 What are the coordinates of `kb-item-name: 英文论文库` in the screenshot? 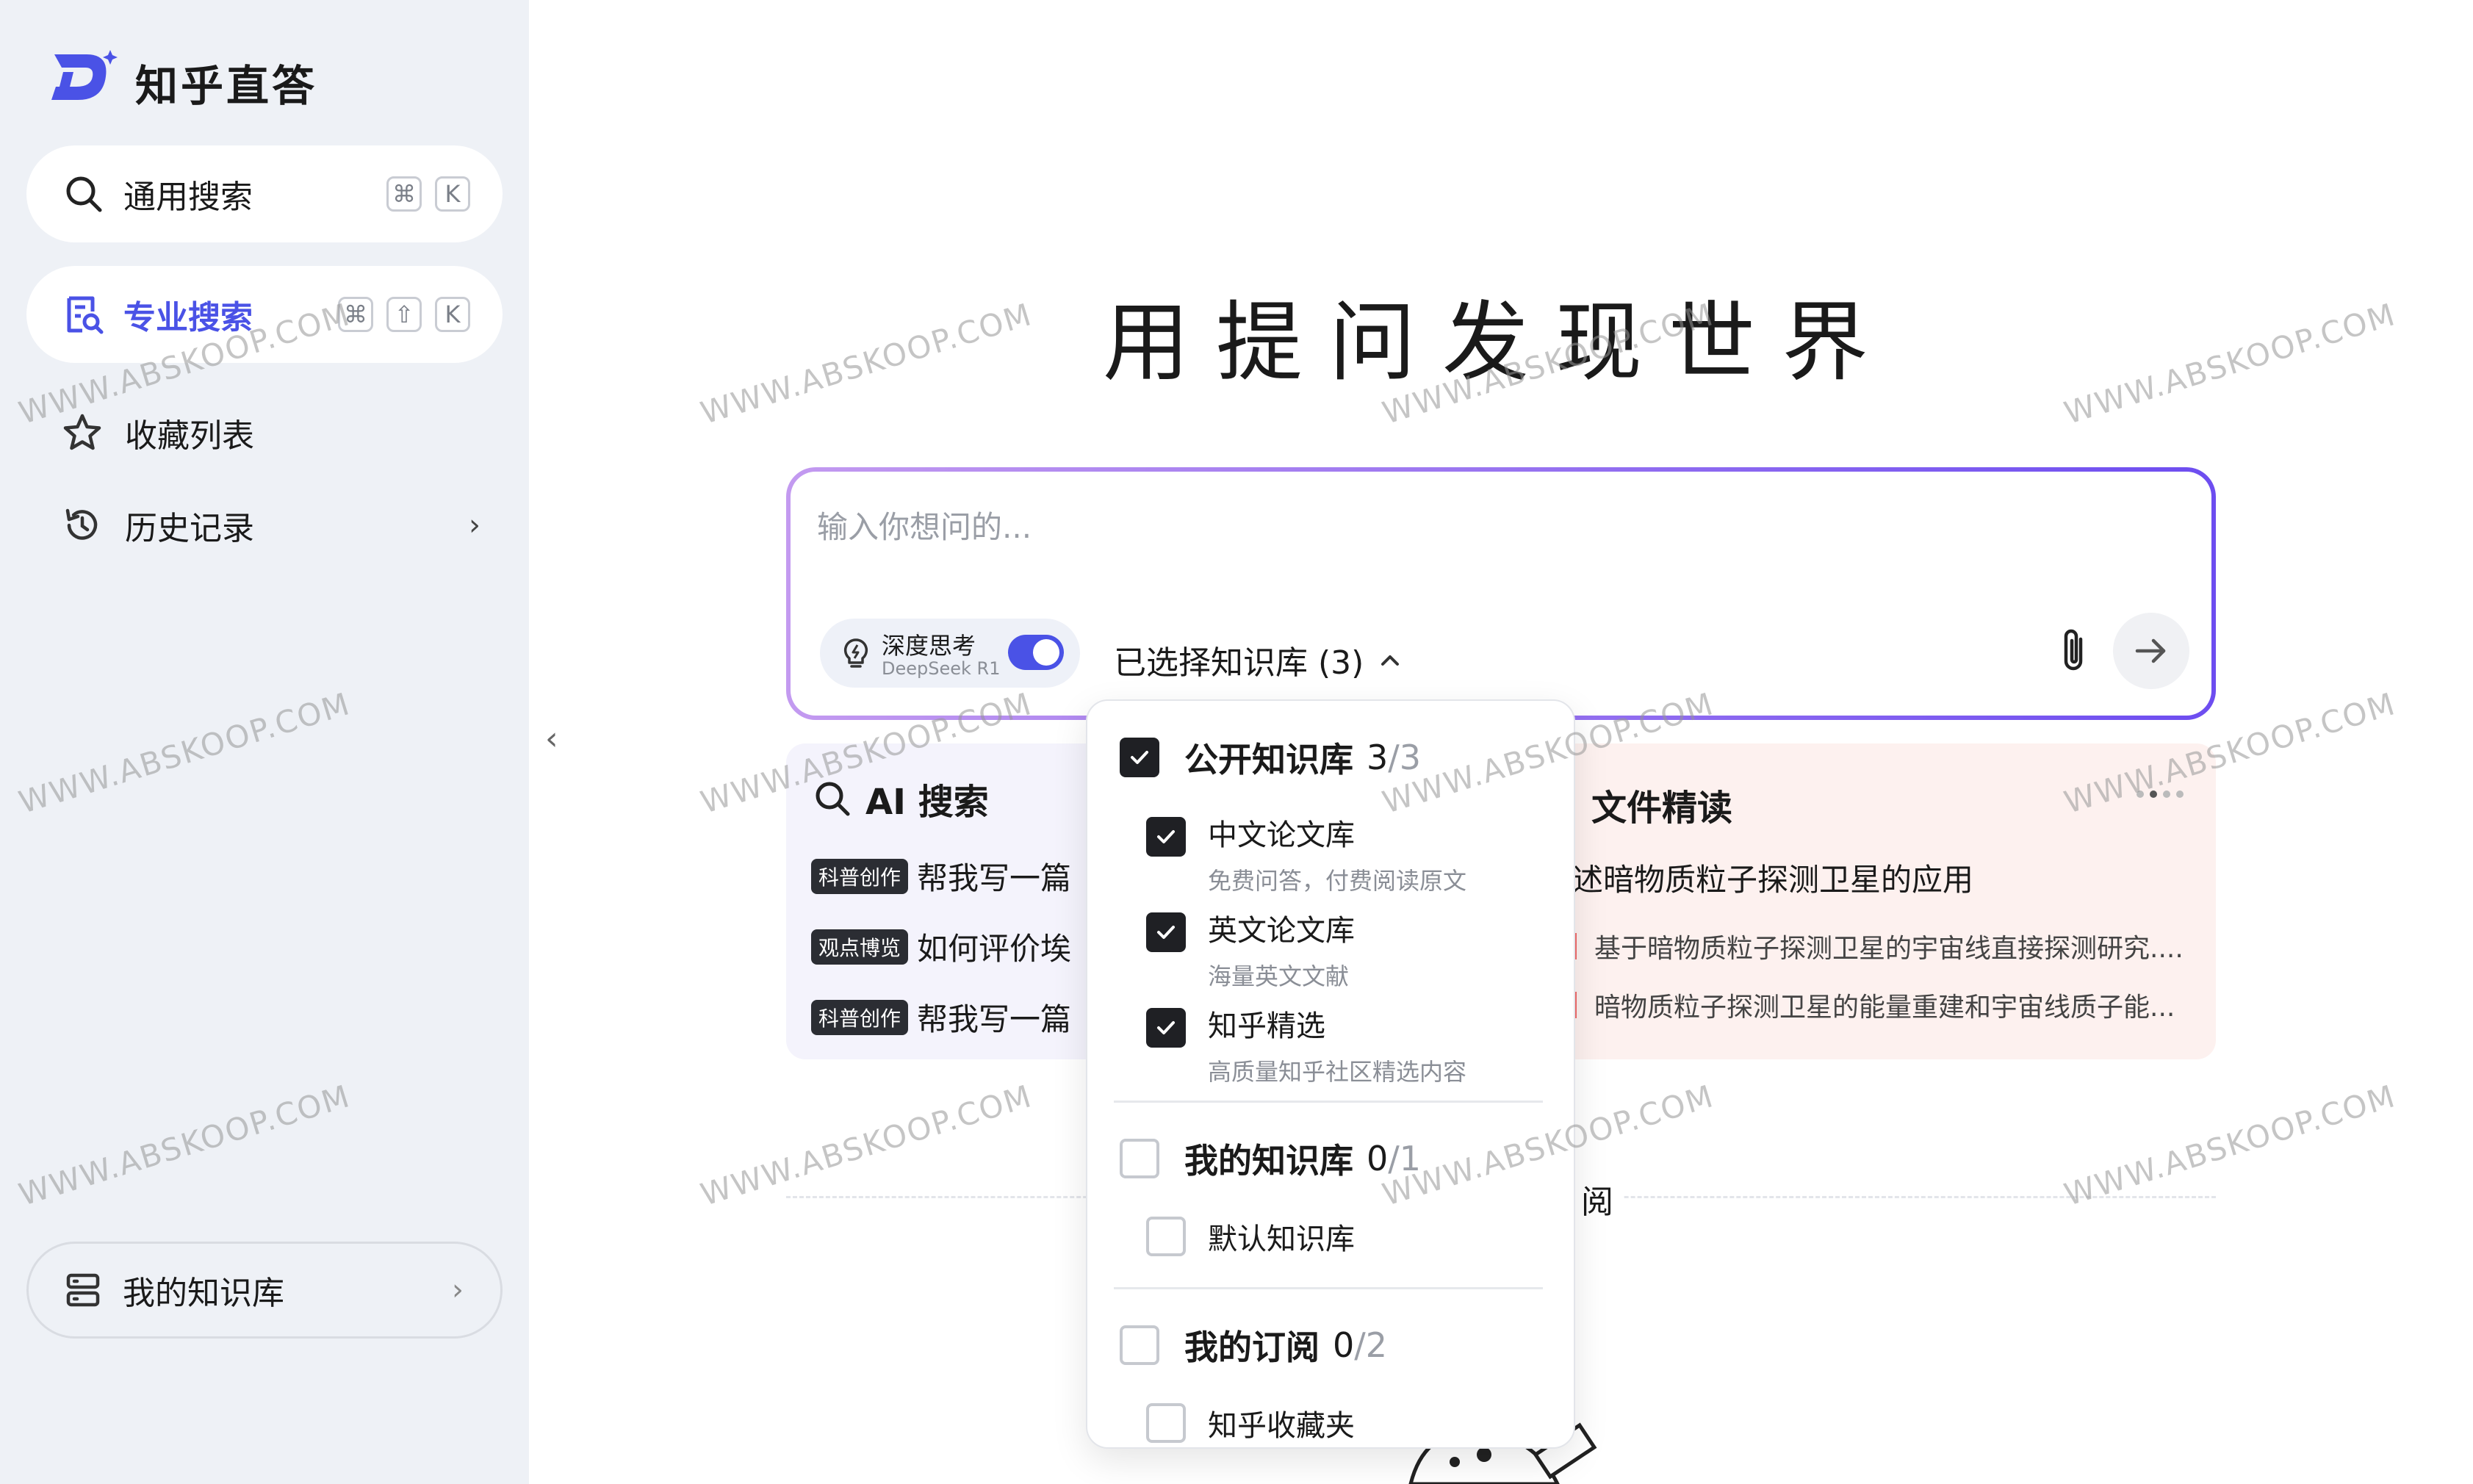 It's located at (1281, 931).